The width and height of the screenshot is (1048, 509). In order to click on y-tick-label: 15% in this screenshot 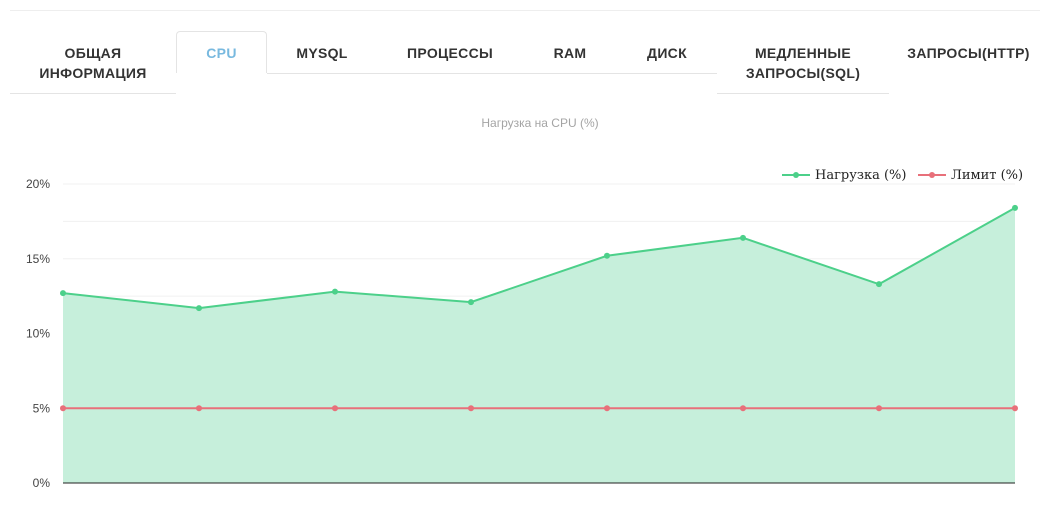, I will do `click(38, 259)`.